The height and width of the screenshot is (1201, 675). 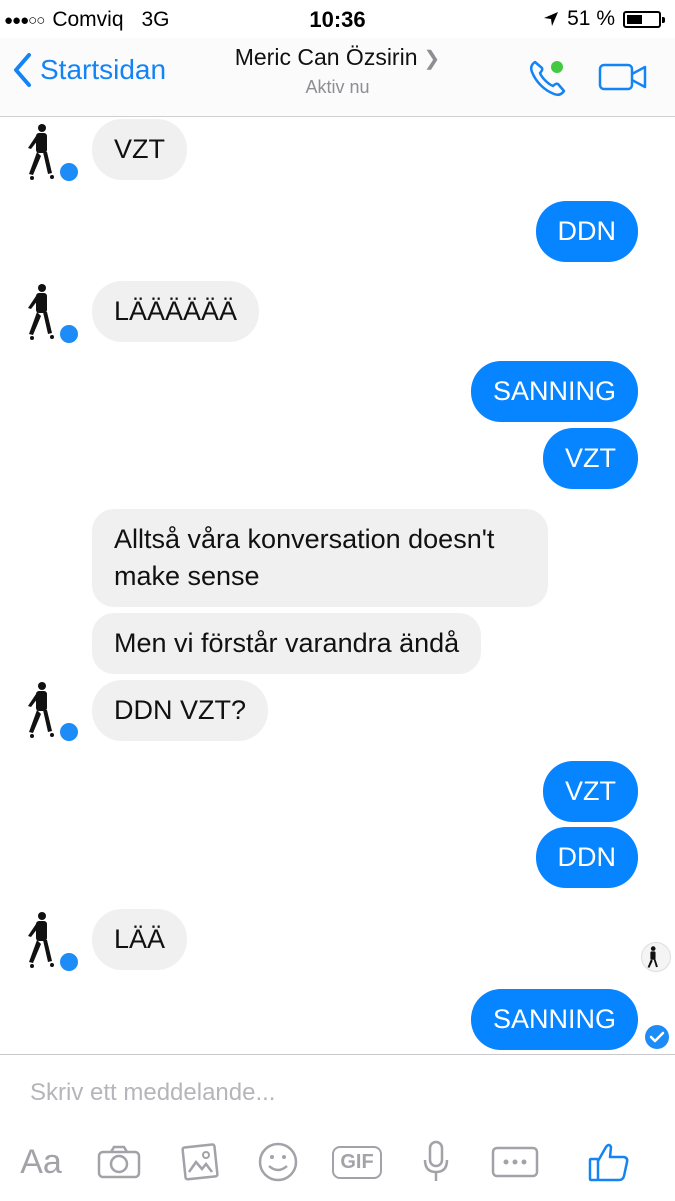 What do you see at coordinates (657, 1037) in the screenshot?
I see `delivered-check-icon` at bounding box center [657, 1037].